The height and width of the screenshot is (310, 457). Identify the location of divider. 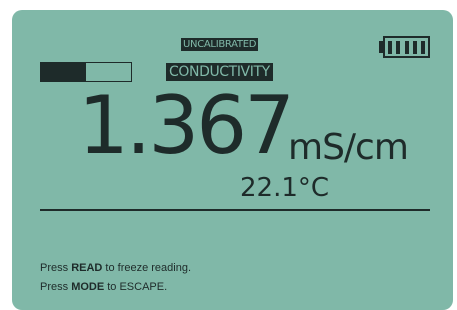
(235, 210).